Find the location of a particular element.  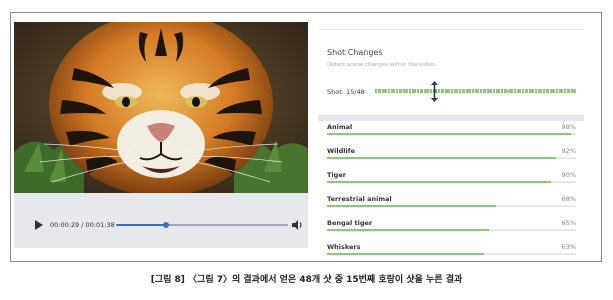

panel-divider is located at coordinates (451, 29).